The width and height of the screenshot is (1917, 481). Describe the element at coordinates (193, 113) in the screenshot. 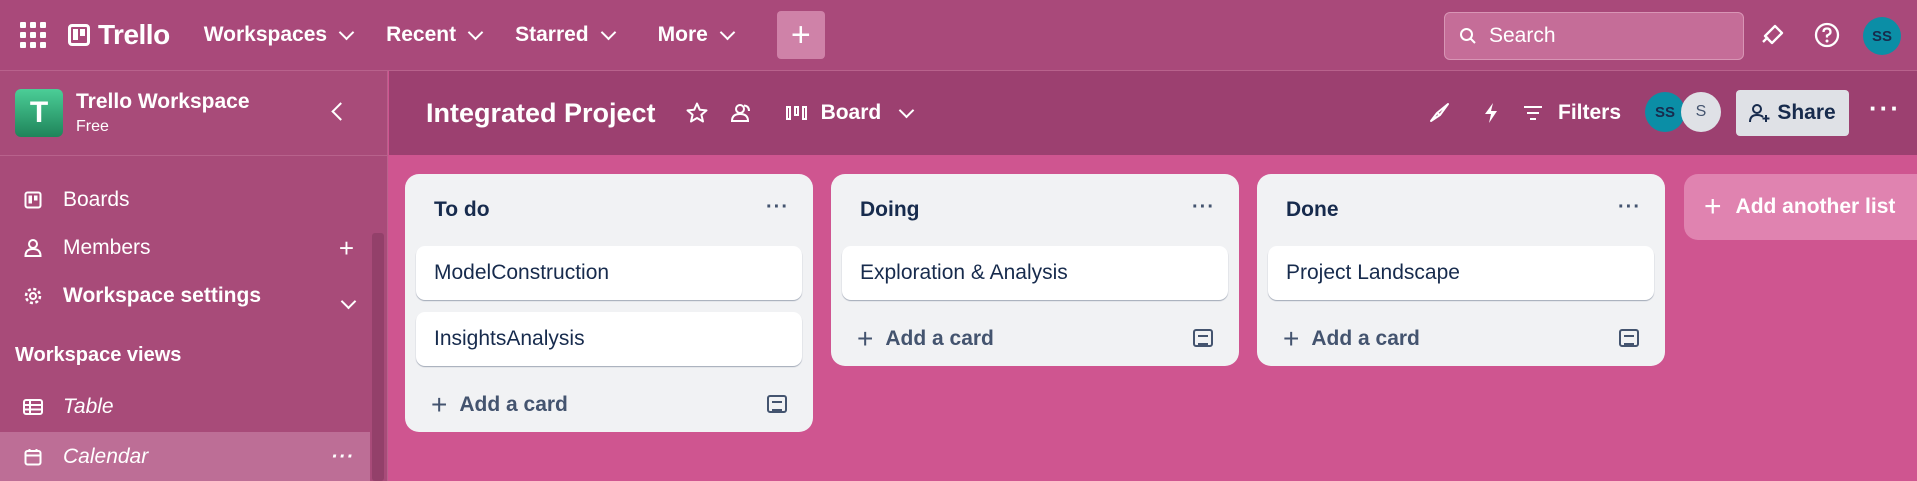

I see `workspace-header: T Trello Workspace Free` at that location.